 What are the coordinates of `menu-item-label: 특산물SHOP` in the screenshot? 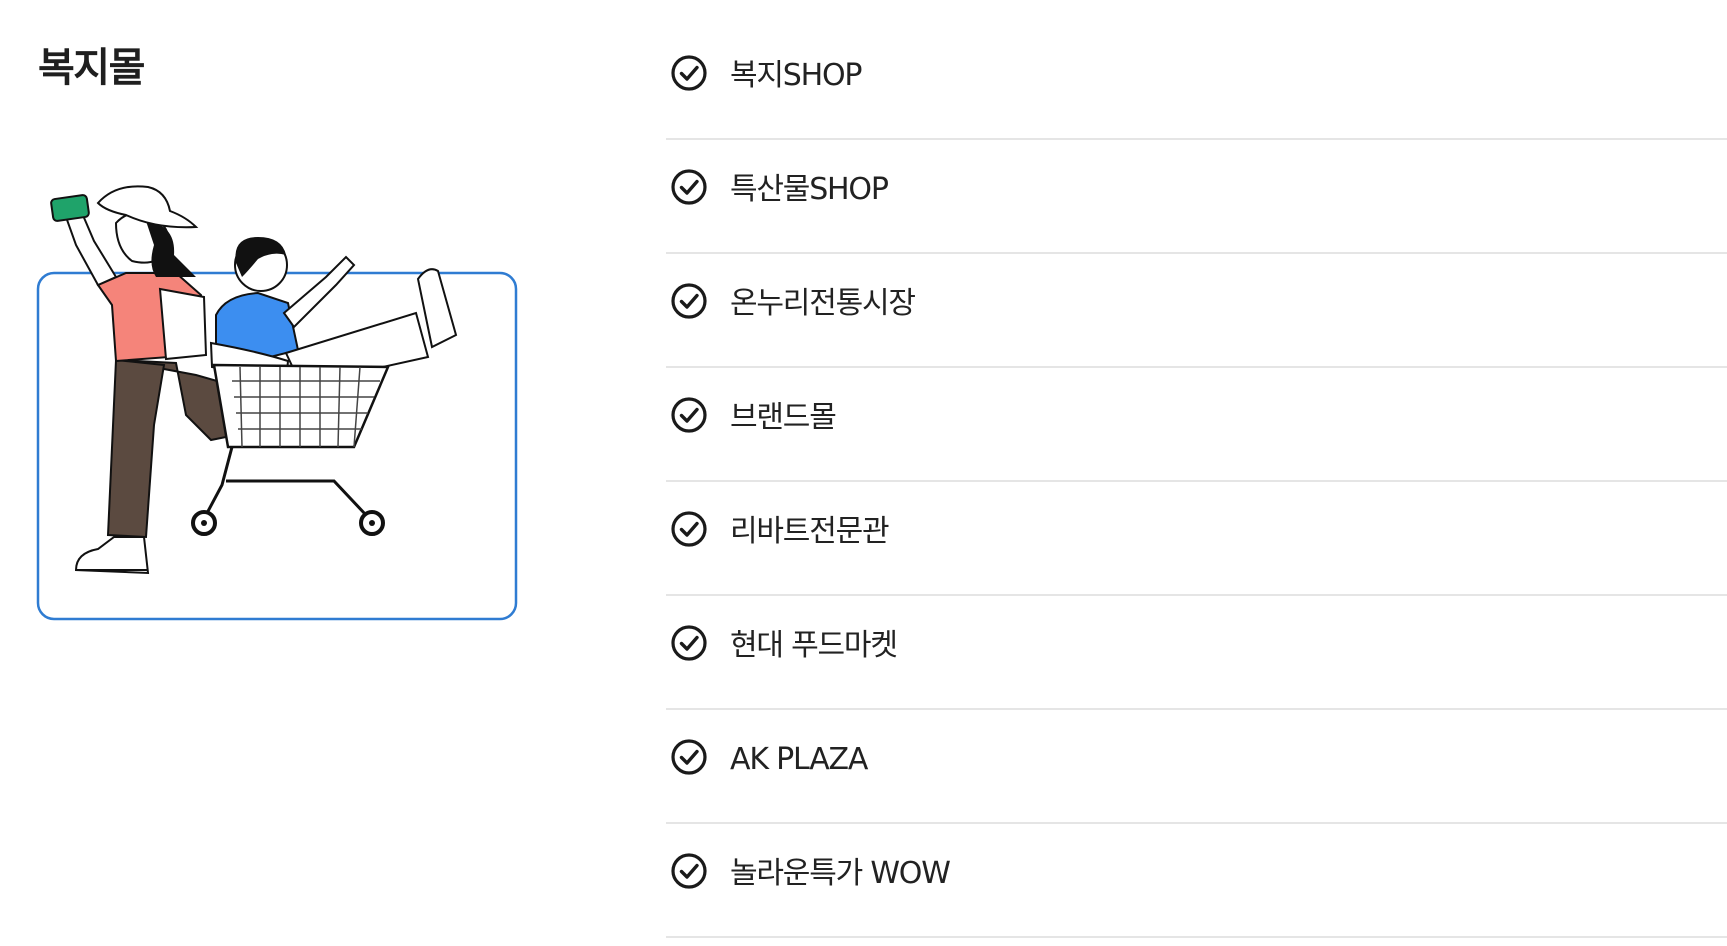 It's located at (809, 189).